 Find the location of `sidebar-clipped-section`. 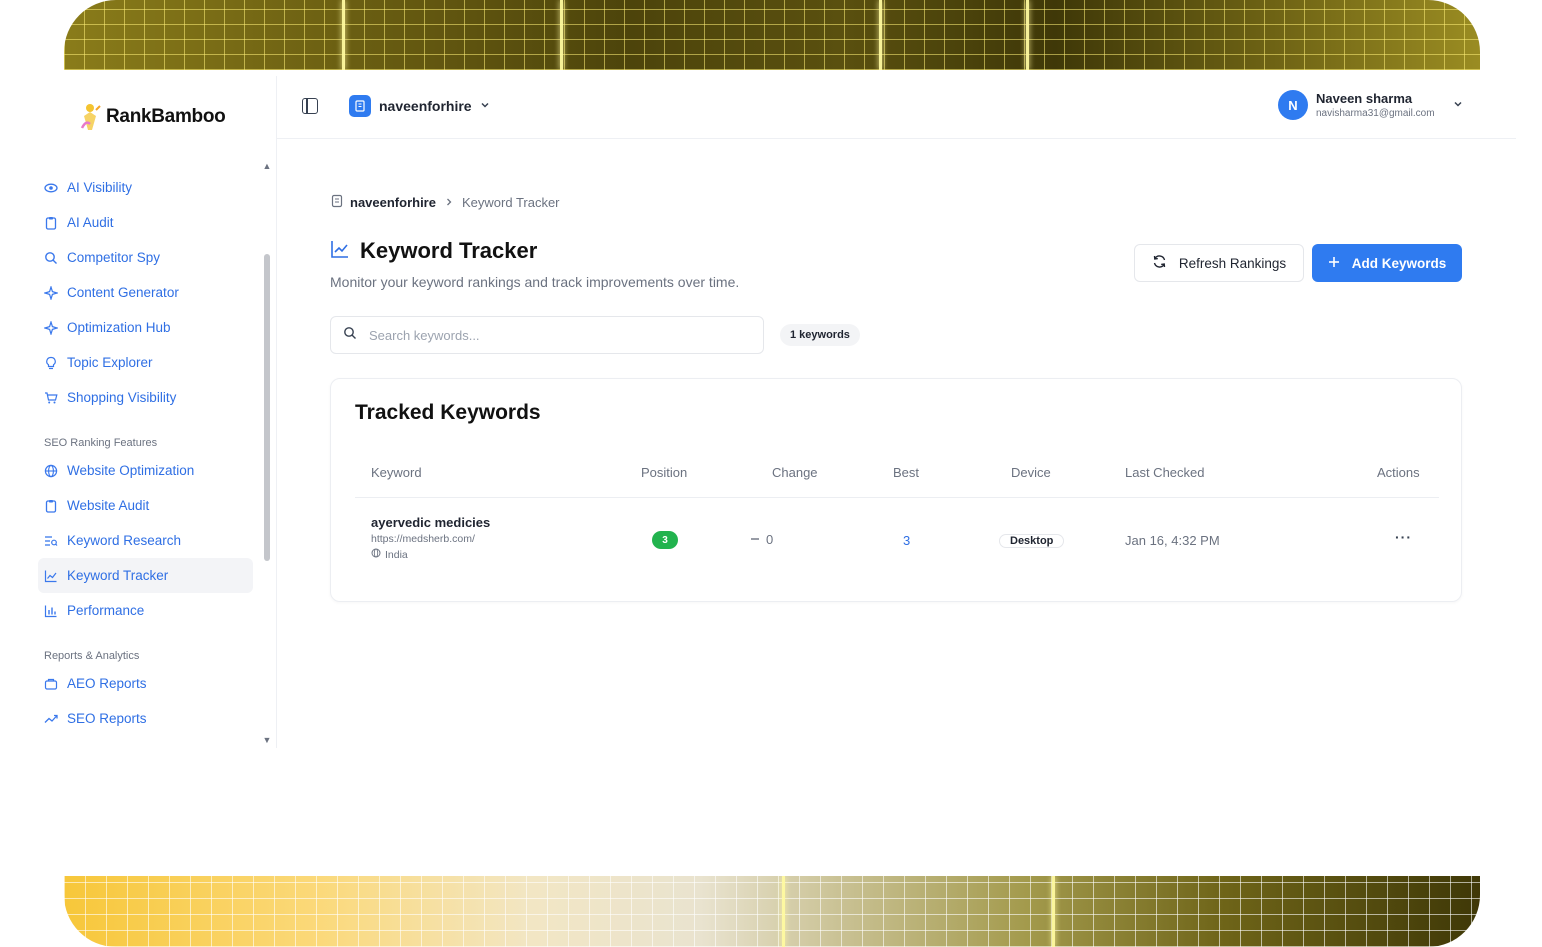

sidebar-clipped-section is located at coordinates (145, 163).